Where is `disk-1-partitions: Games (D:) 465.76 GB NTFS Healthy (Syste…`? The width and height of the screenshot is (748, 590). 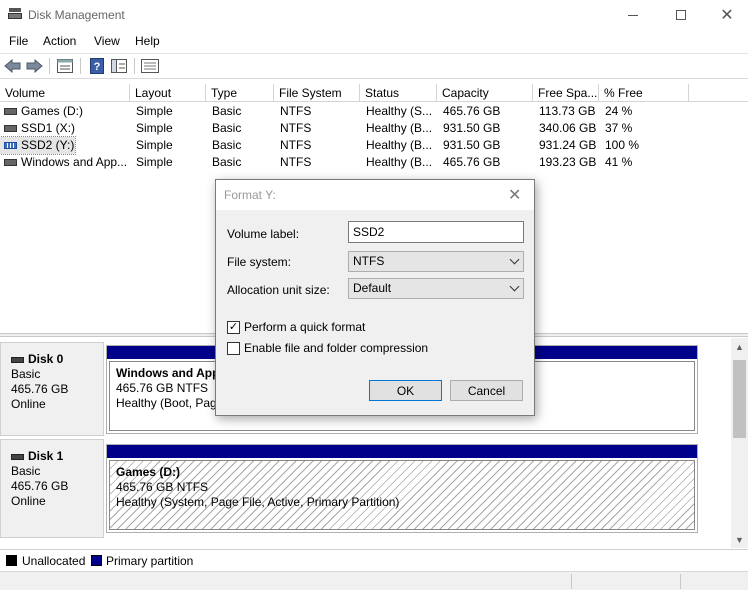
disk-1-partitions: Games (D:) 465.76 GB NTFS Healthy (Syste… is located at coordinates (402, 488).